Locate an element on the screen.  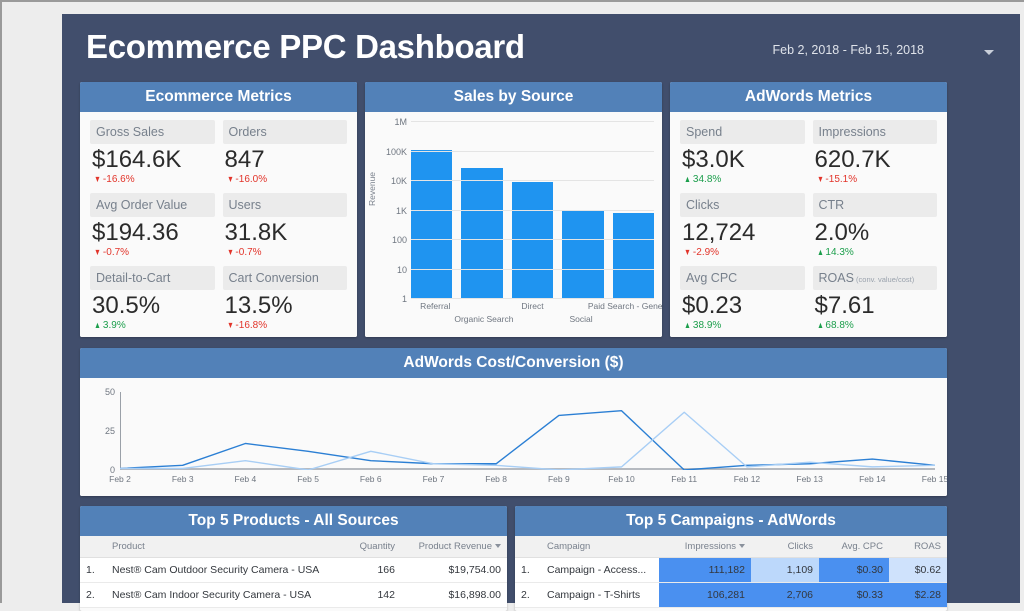
metric-delta: ▲ 34.8% is located at coordinates (742, 179).